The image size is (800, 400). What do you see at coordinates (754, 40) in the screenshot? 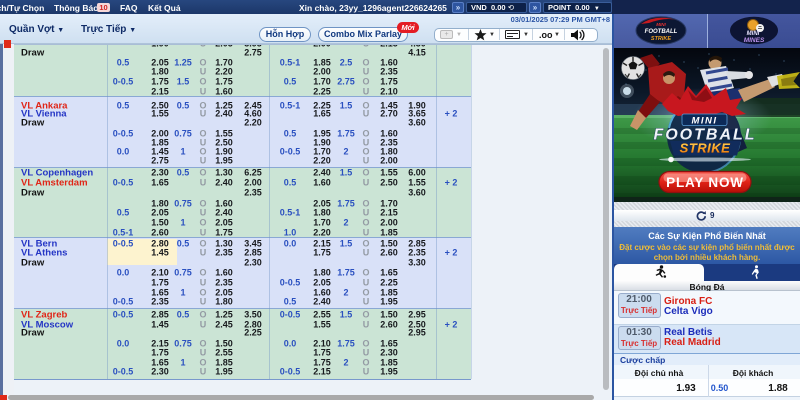
I see `svg-text: MINES` at bounding box center [754, 40].